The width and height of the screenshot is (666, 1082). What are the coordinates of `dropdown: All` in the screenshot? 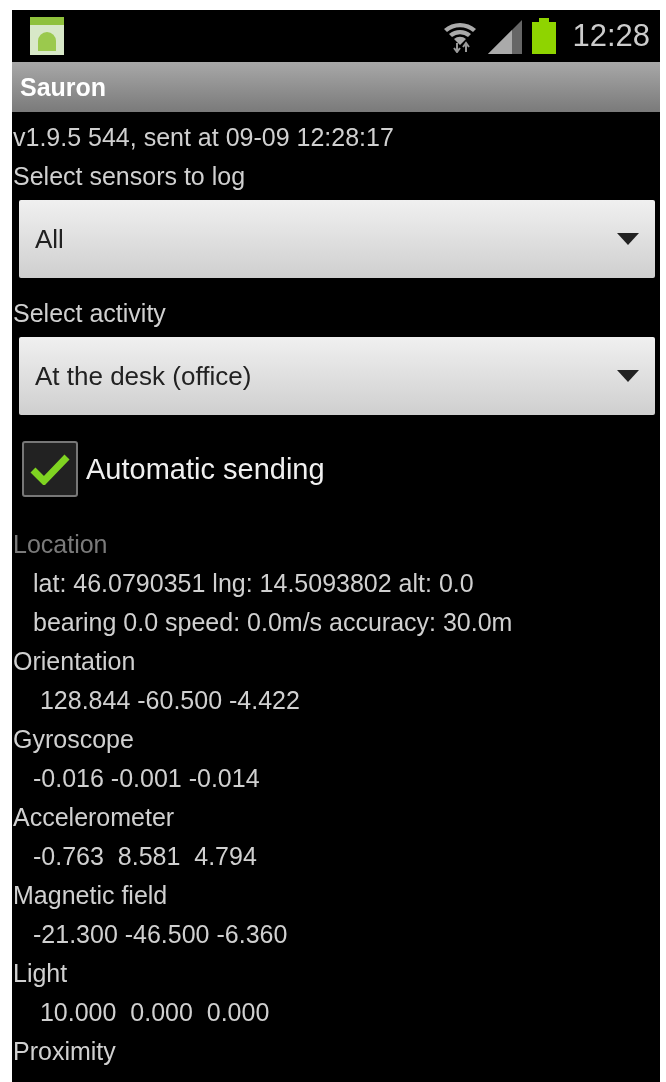 It's located at (337, 239).